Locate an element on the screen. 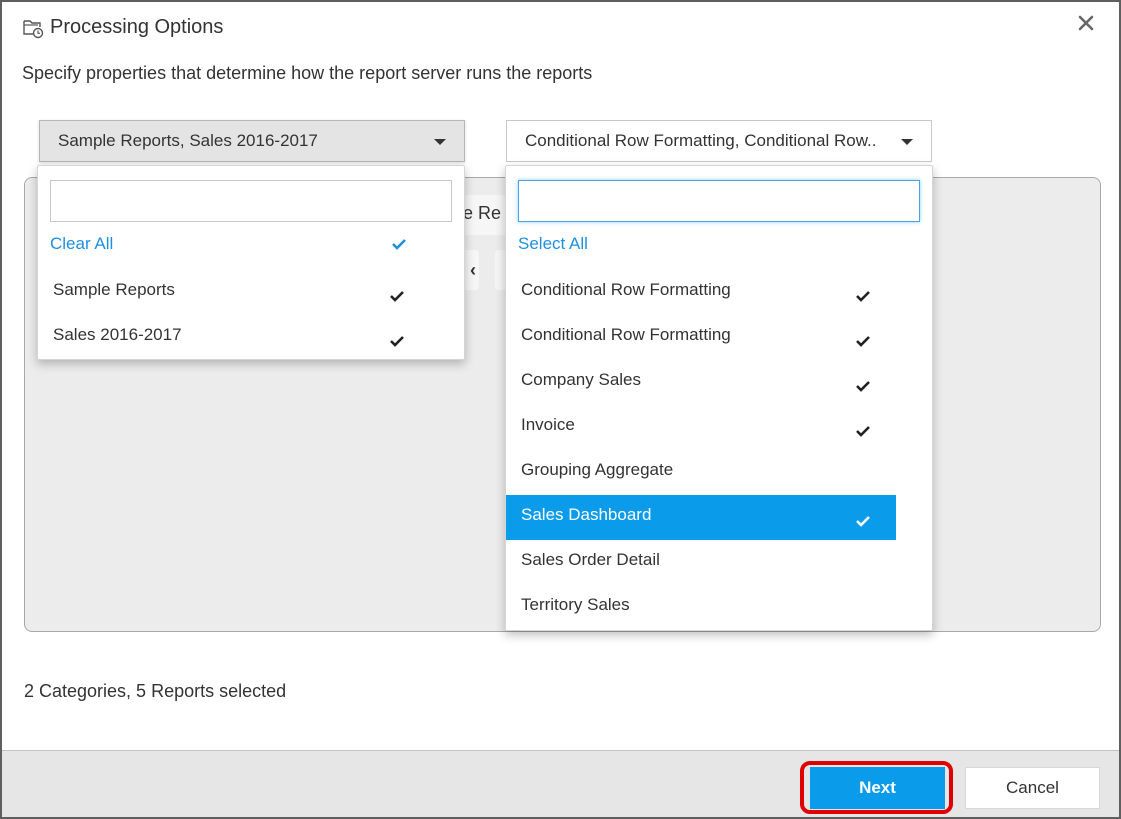  category-dropdown: Sample Reports, Sales 2016-2017 is located at coordinates (252, 141).